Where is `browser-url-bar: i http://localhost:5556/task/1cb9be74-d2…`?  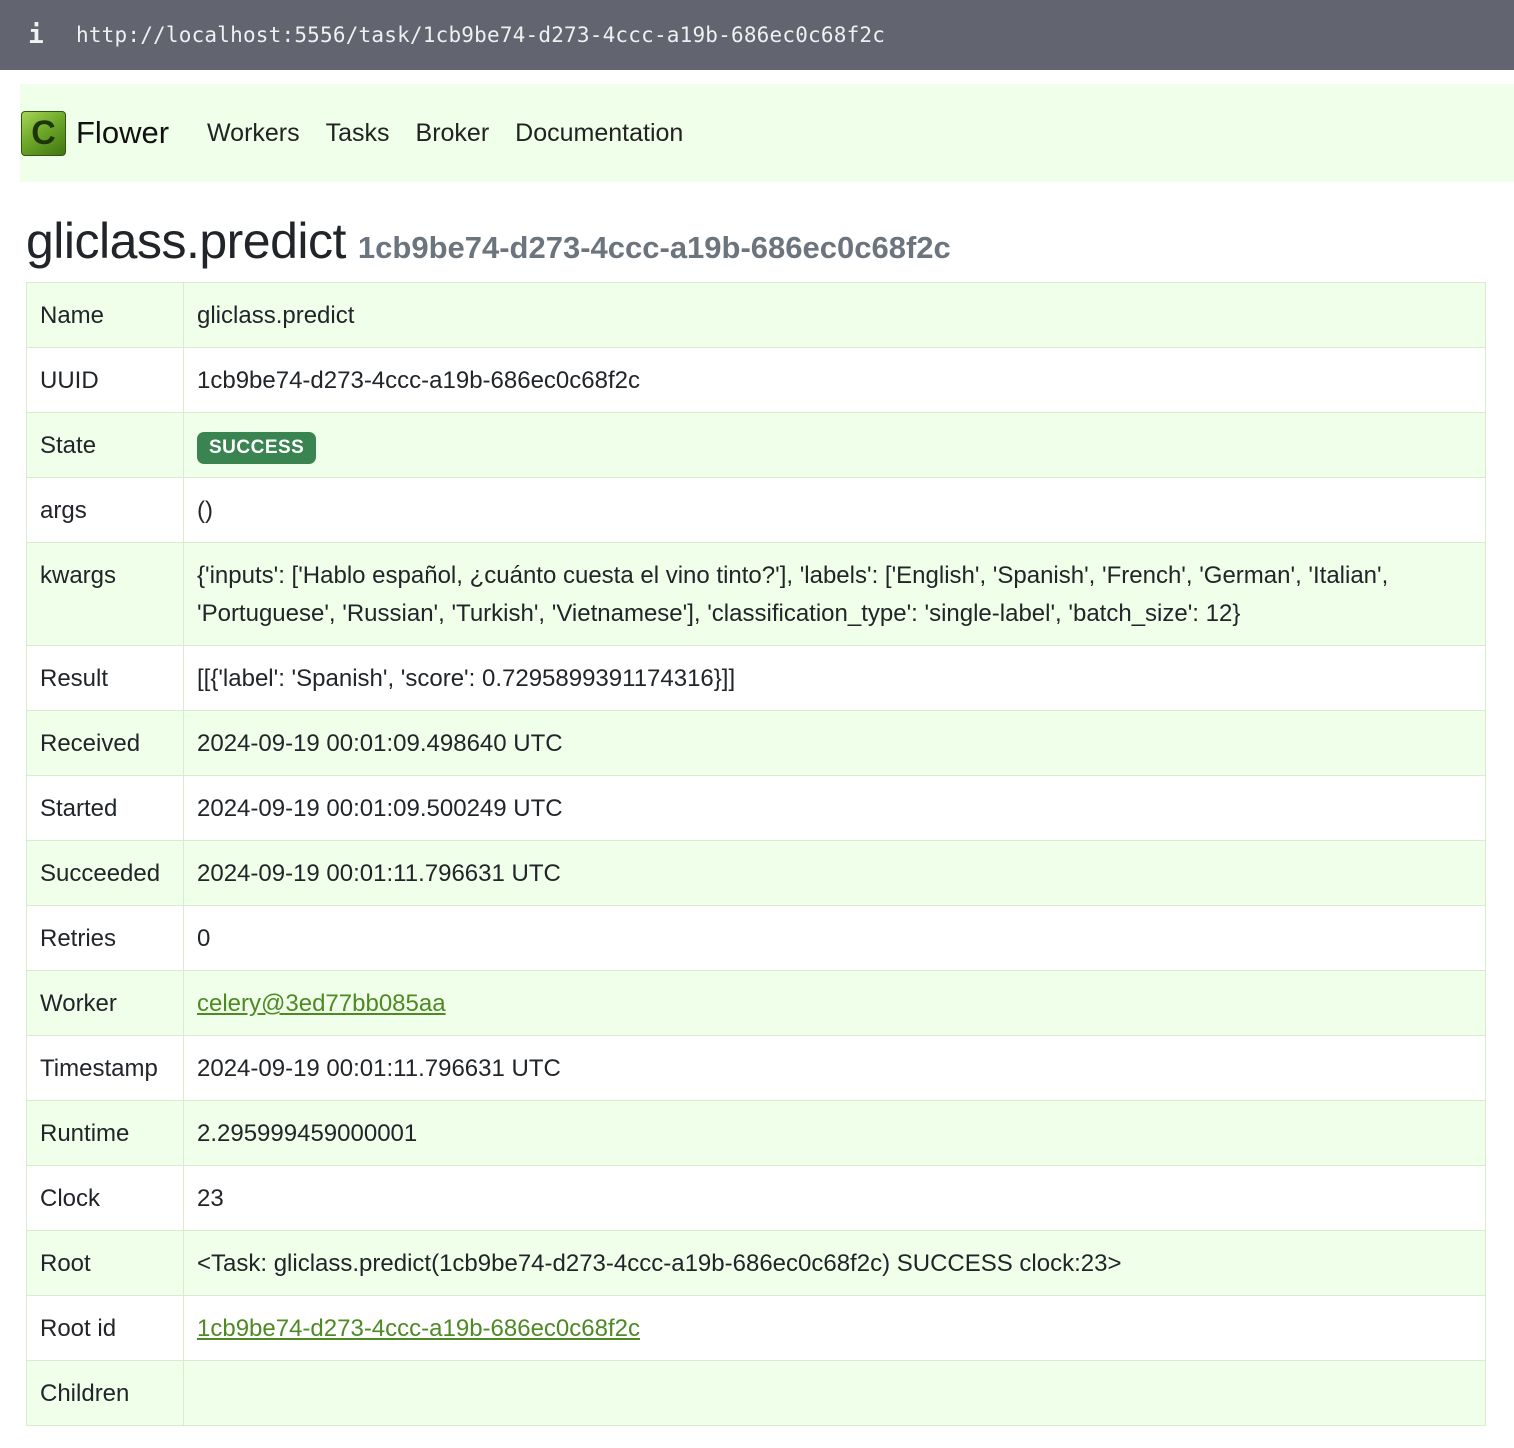
browser-url-bar: i http://localhost:5556/task/1cb9be74-d2… is located at coordinates (757, 35).